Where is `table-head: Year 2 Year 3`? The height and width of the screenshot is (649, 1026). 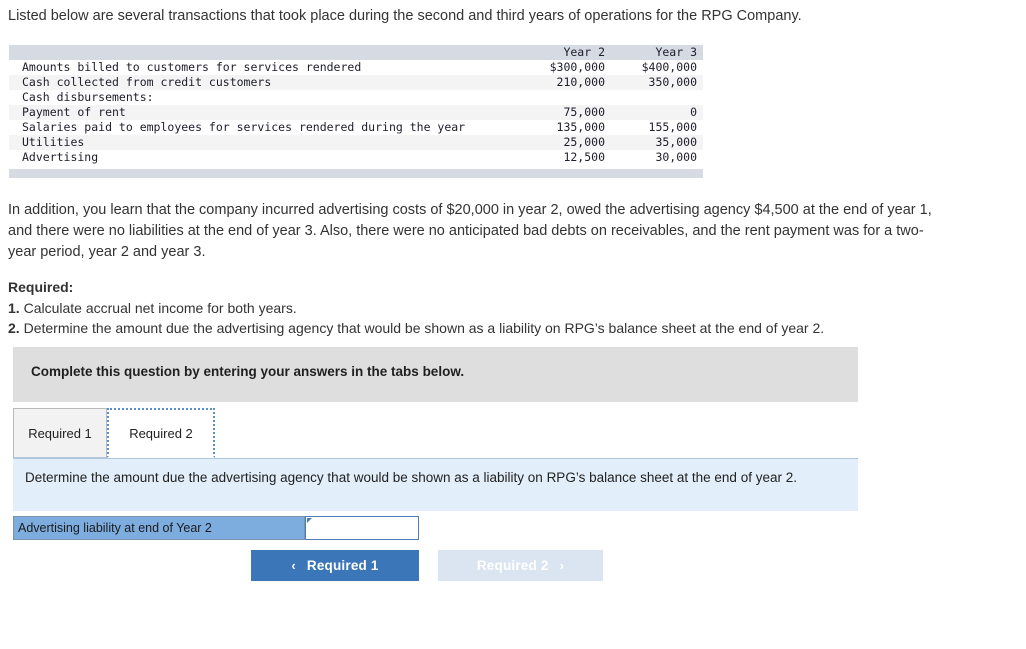
table-head: Year 2 Year 3 is located at coordinates (356, 52).